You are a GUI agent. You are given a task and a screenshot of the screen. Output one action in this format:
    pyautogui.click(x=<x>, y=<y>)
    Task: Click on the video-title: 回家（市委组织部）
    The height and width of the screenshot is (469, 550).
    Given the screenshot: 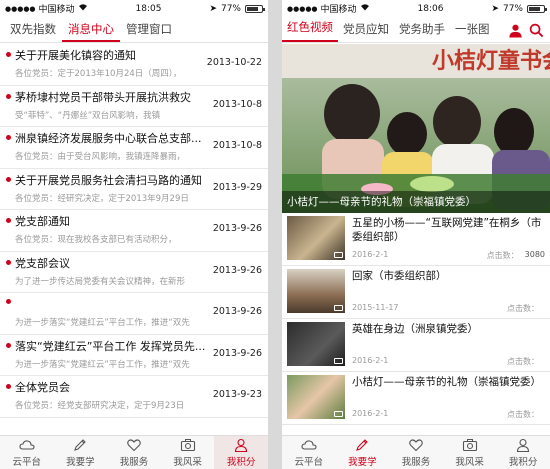 What is the action you would take?
    pyautogui.click(x=399, y=276)
    